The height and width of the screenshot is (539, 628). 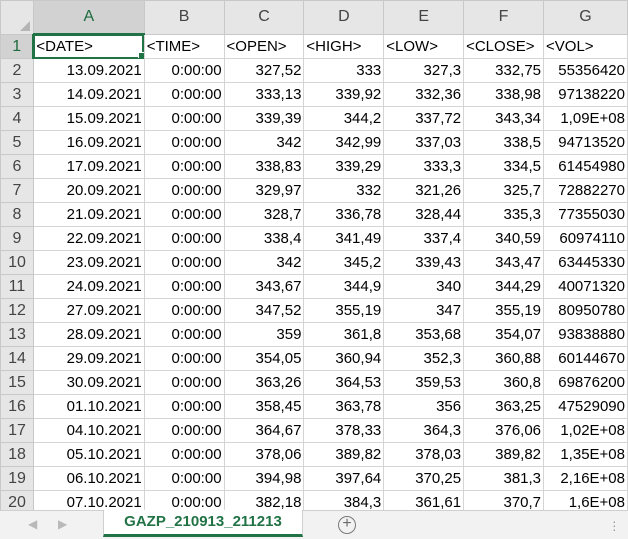 What do you see at coordinates (88, 70) in the screenshot?
I see `cell-a2: 13.09.2021` at bounding box center [88, 70].